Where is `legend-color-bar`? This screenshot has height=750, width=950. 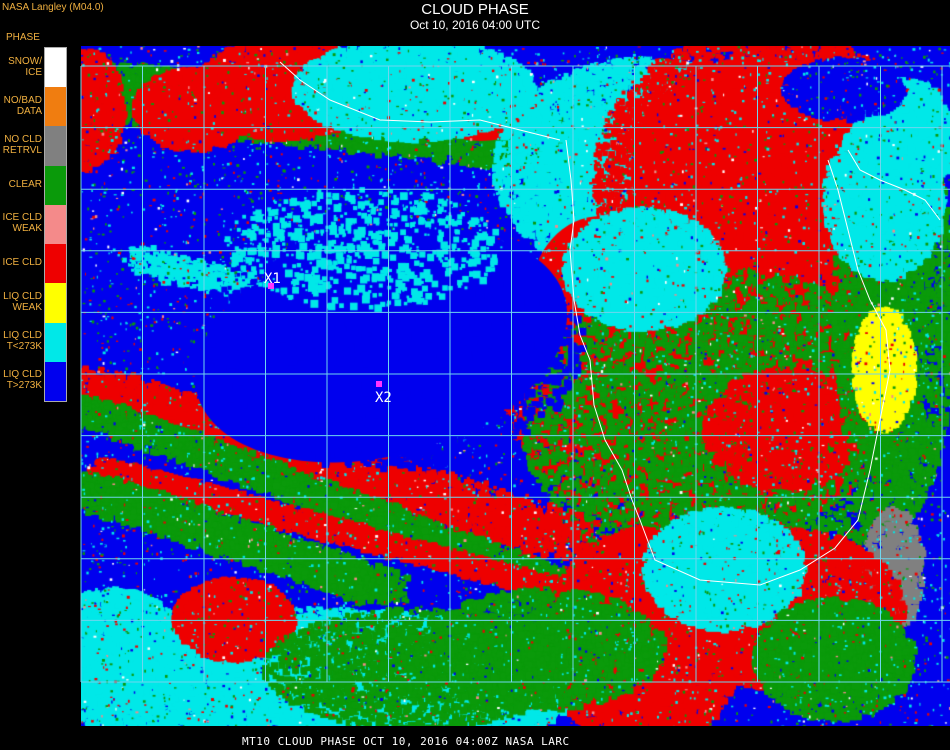
legend-color-bar is located at coordinates (55, 224).